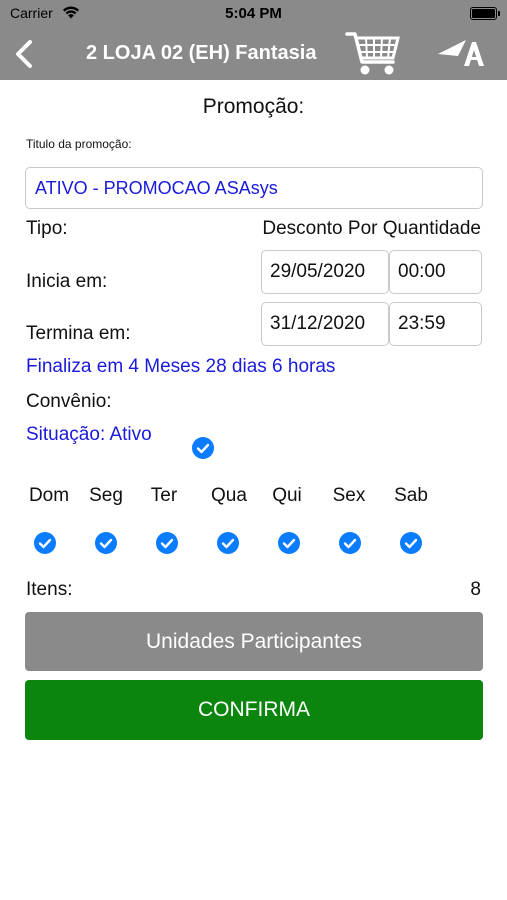 The width and height of the screenshot is (507, 900). What do you see at coordinates (254, 188) in the screenshot?
I see `promo-title-input` at bounding box center [254, 188].